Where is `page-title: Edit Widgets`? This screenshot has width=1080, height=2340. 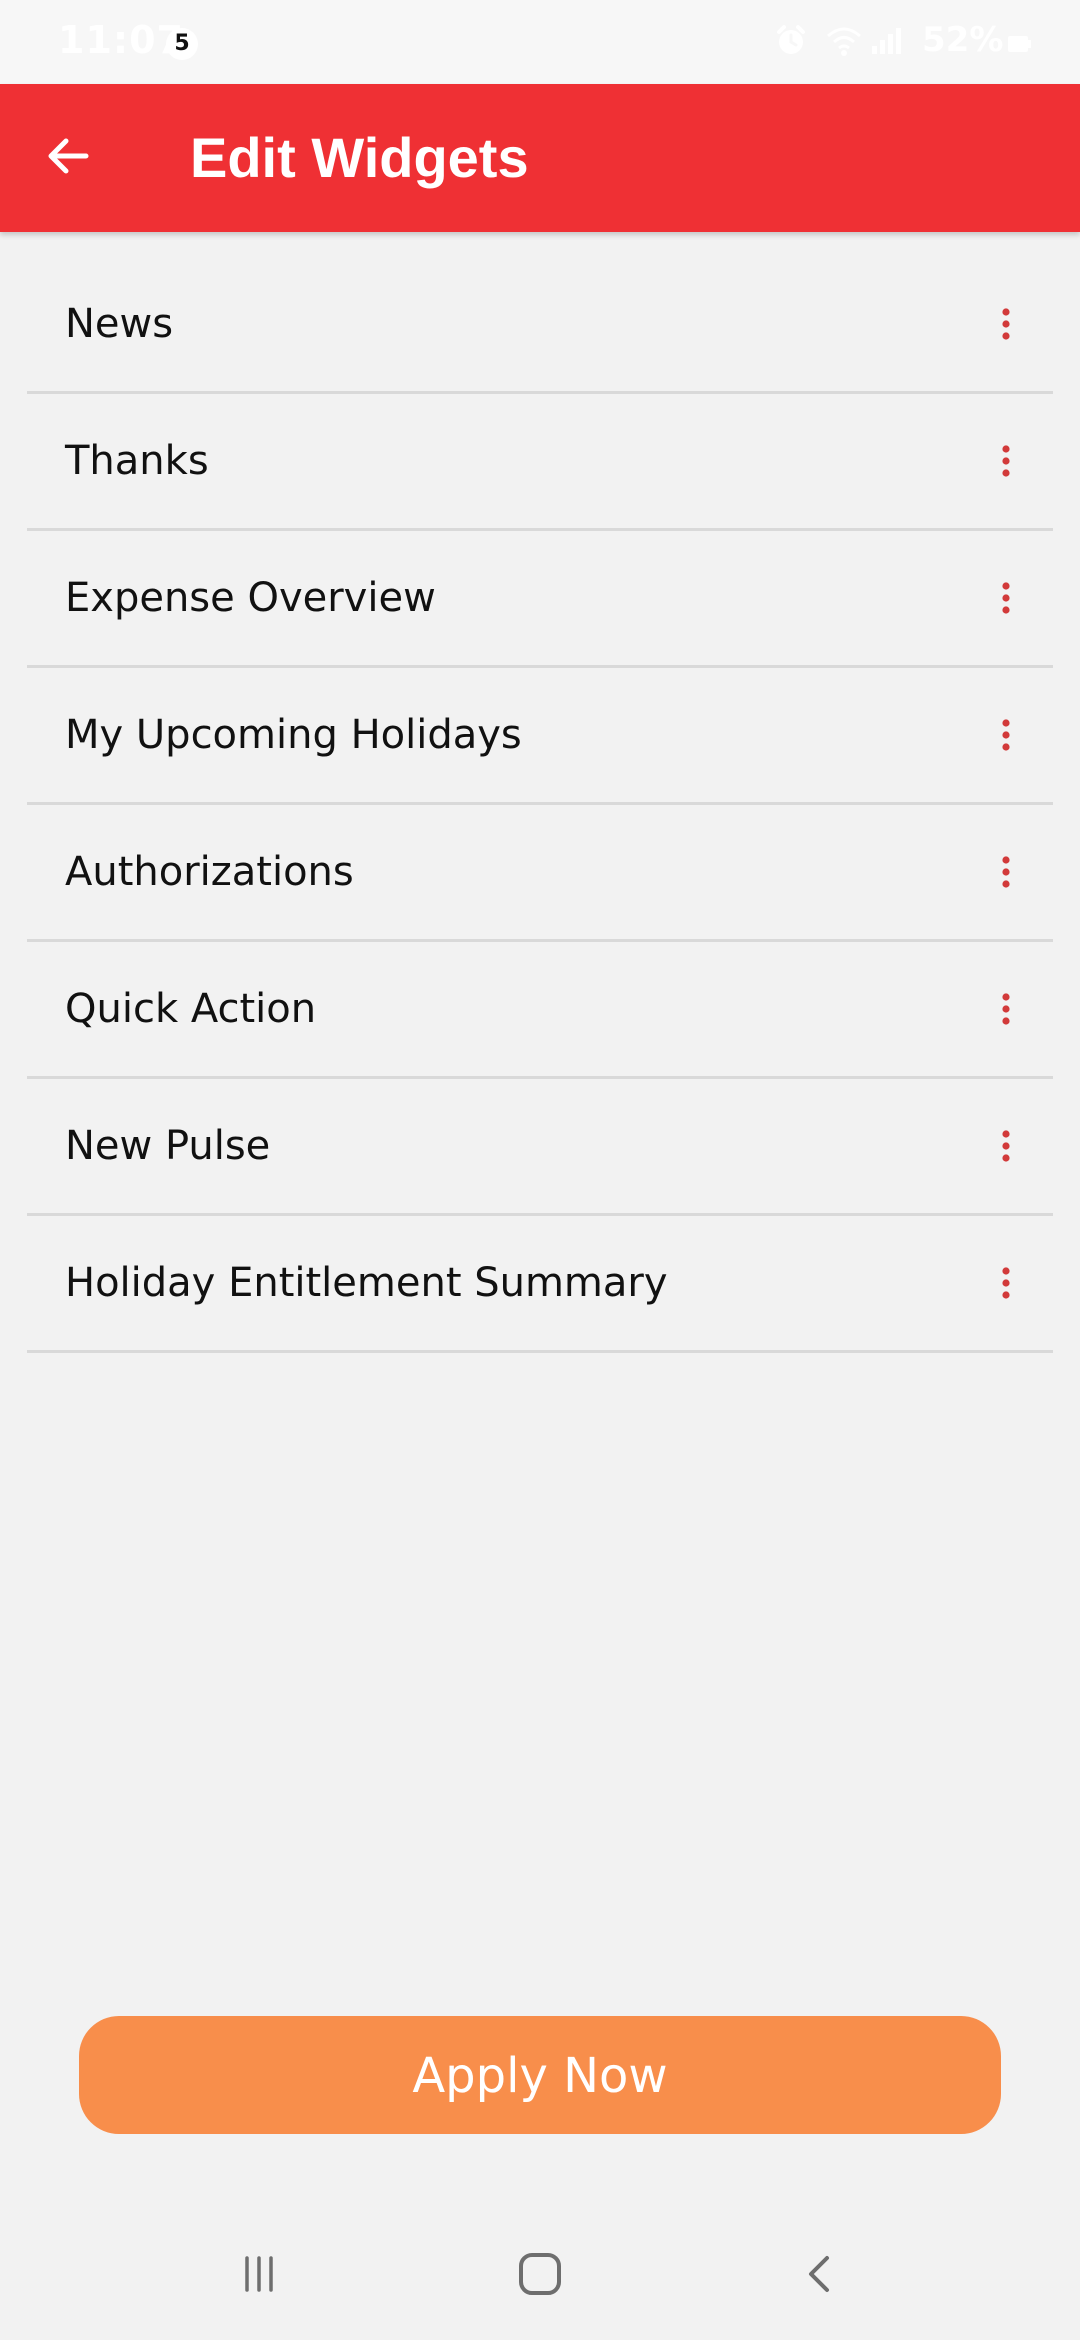
page-title: Edit Widgets is located at coordinates (359, 157).